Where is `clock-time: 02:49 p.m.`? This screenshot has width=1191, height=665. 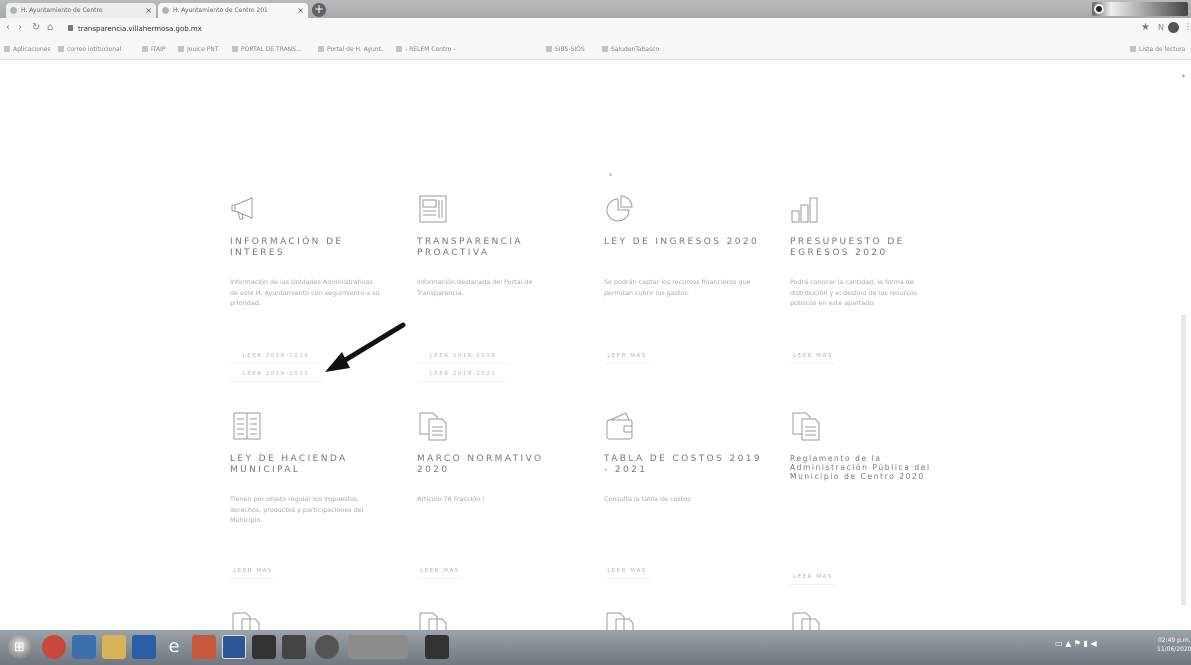 clock-time: 02:49 p.m. is located at coordinates (1174, 640).